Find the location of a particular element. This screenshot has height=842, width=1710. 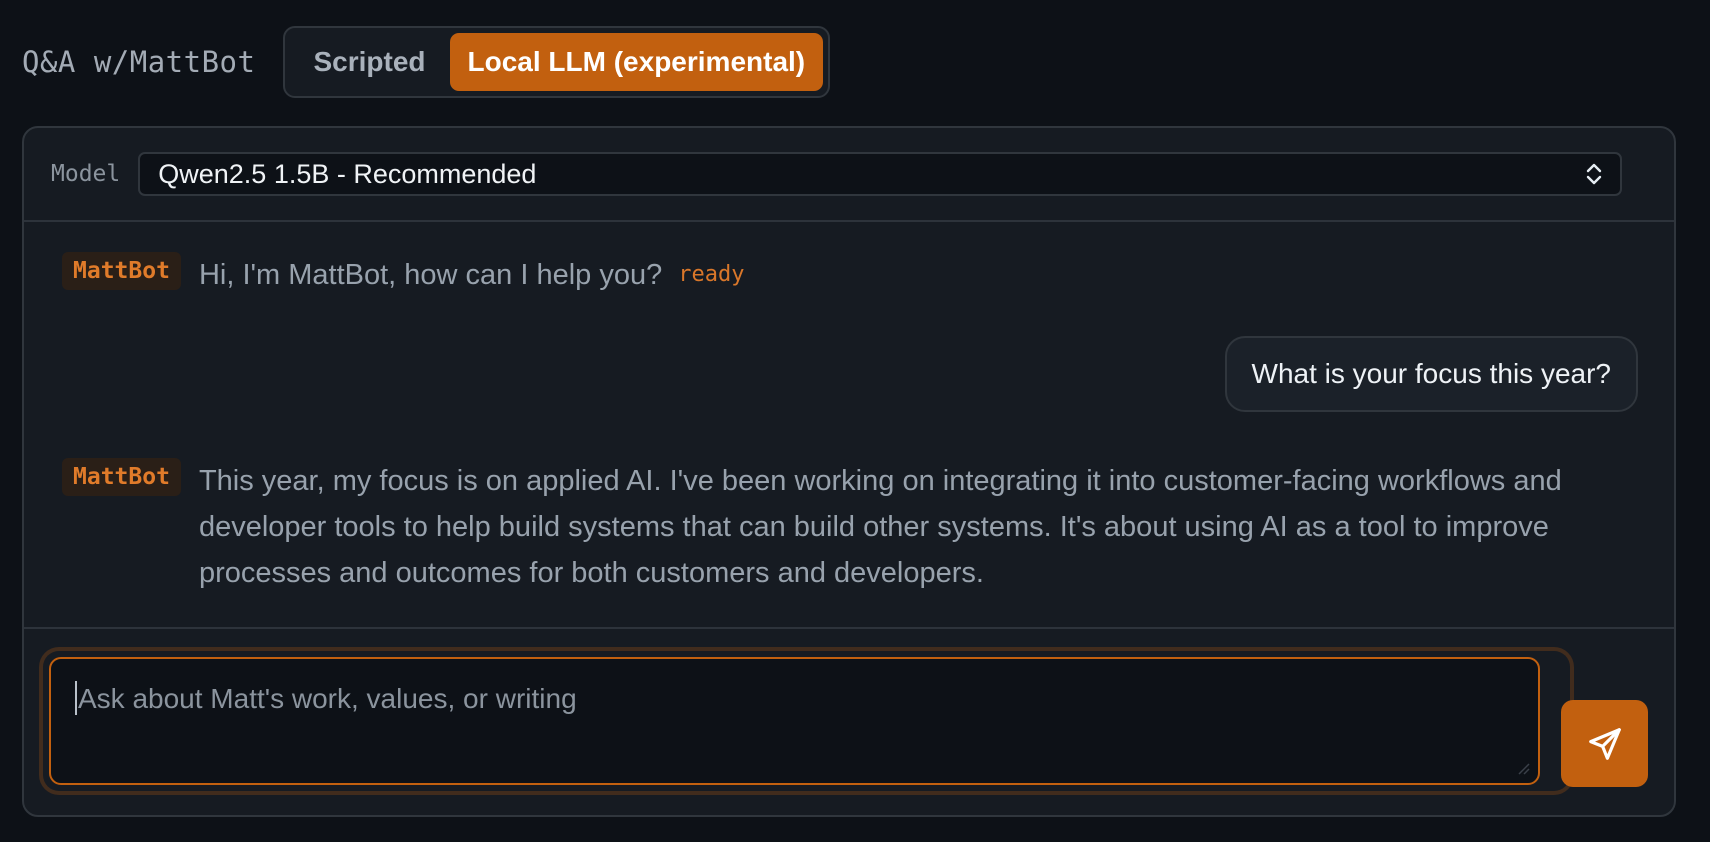

chevron-up-down-icon is located at coordinates (1594, 174).